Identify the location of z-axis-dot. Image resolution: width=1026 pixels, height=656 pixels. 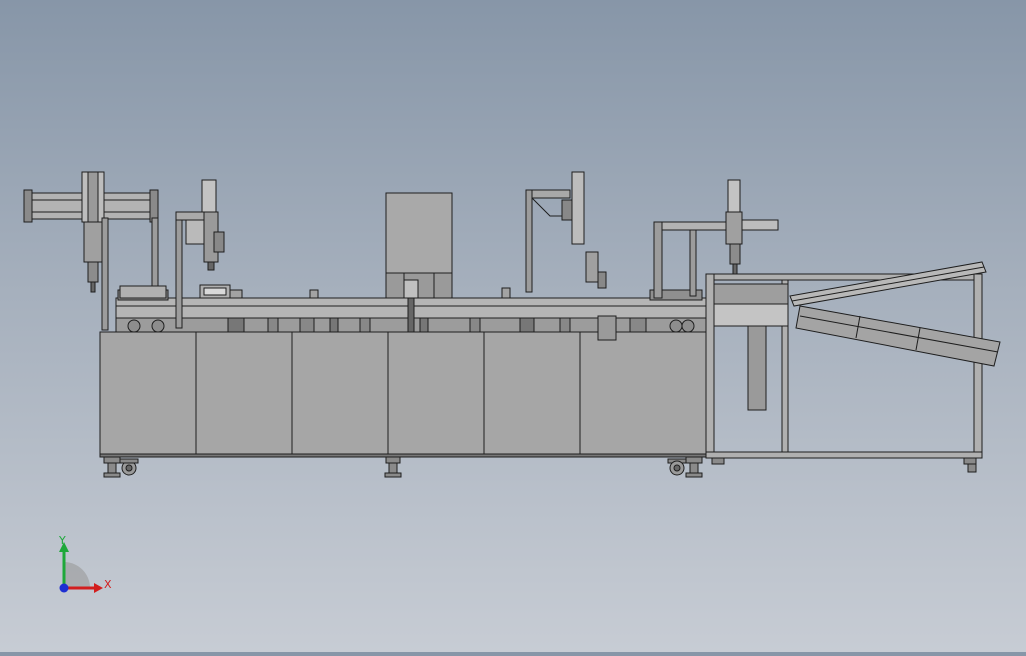
(64, 588).